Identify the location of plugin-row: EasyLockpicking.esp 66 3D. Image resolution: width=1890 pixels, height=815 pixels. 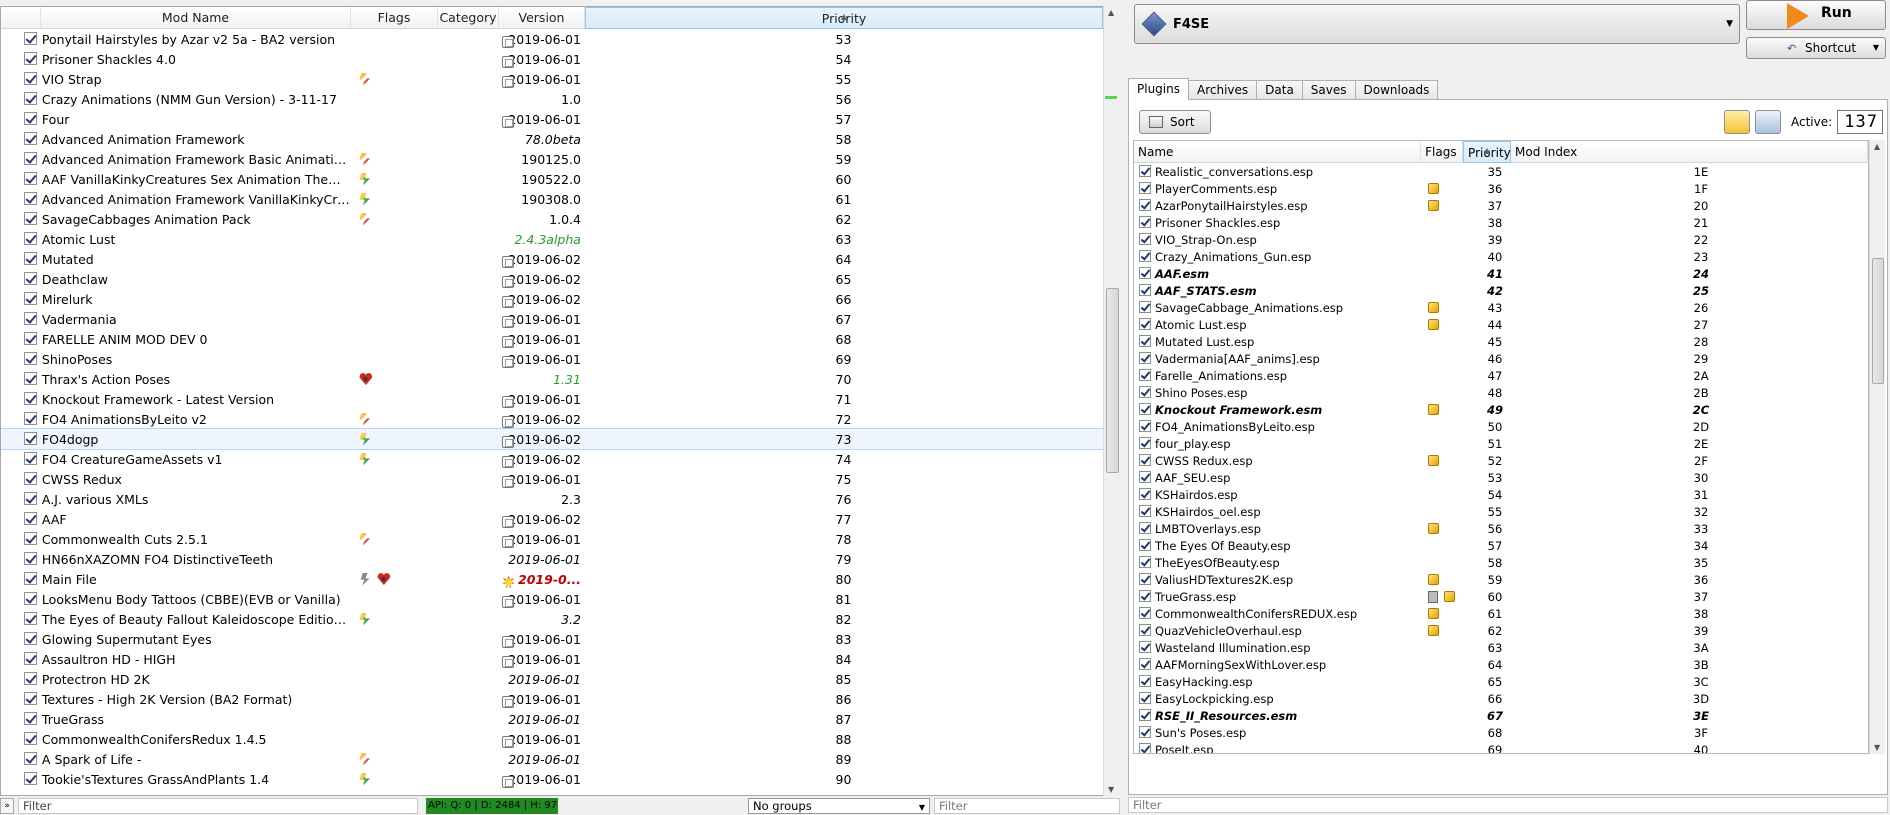
(1501, 698).